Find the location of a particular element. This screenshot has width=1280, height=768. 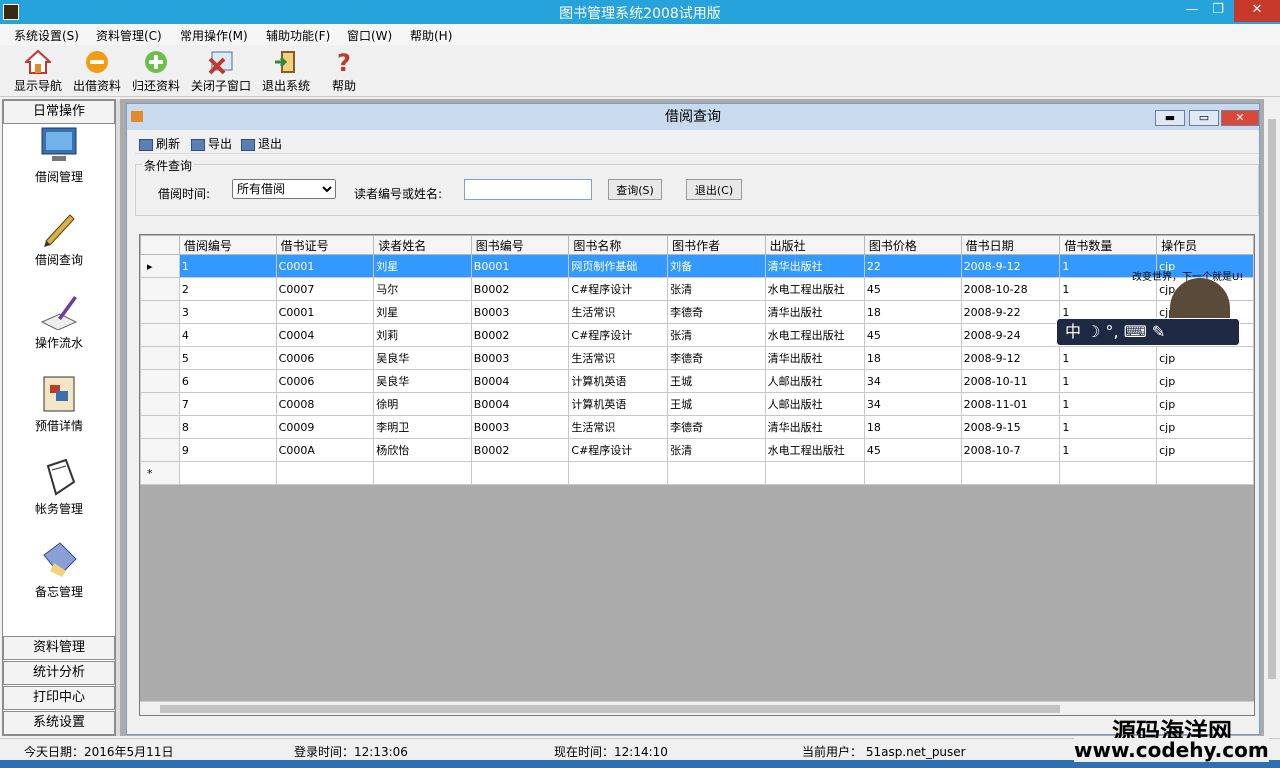

restore-button: ❐ is located at coordinates (1218, 11).